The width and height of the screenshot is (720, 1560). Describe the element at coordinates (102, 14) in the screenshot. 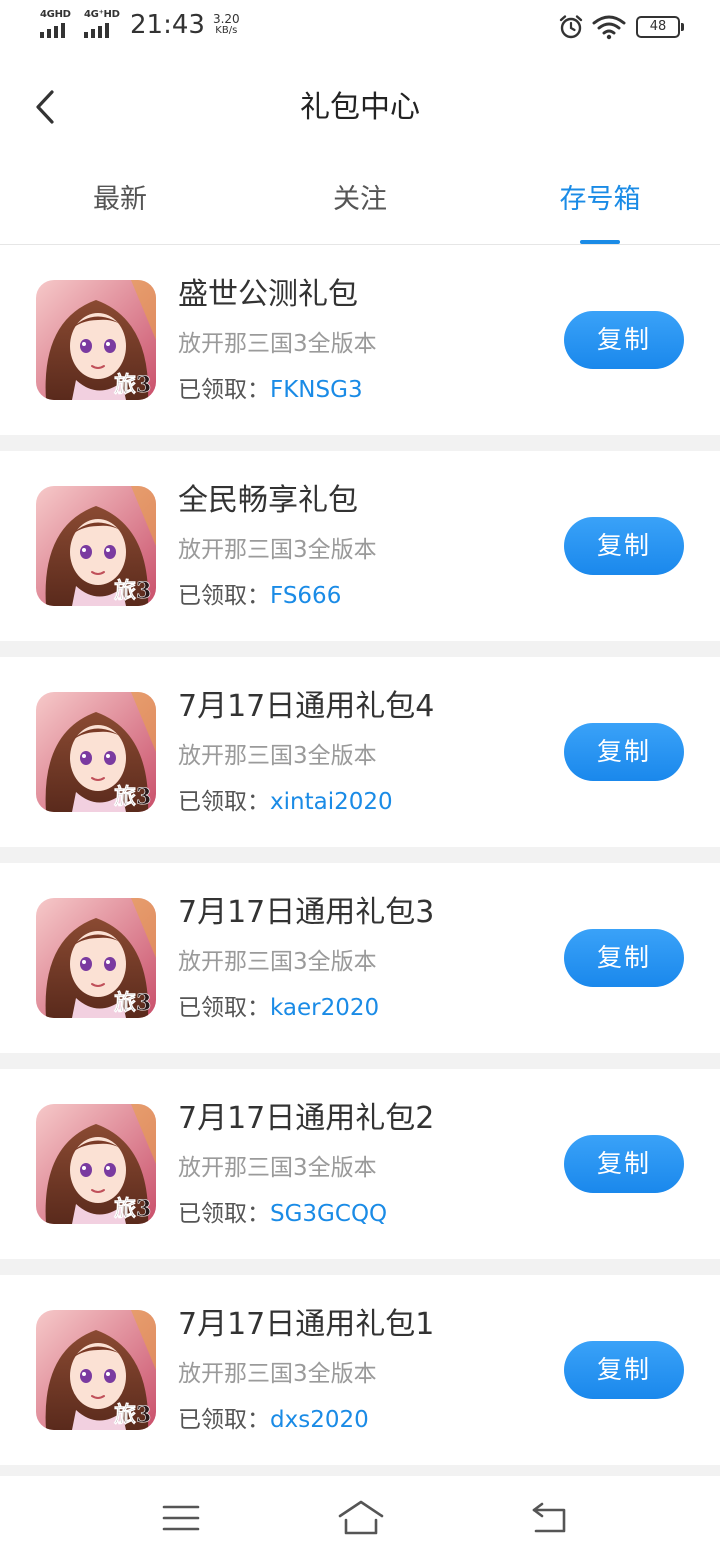

I see `signal-label-2: 4G⁺HD` at that location.